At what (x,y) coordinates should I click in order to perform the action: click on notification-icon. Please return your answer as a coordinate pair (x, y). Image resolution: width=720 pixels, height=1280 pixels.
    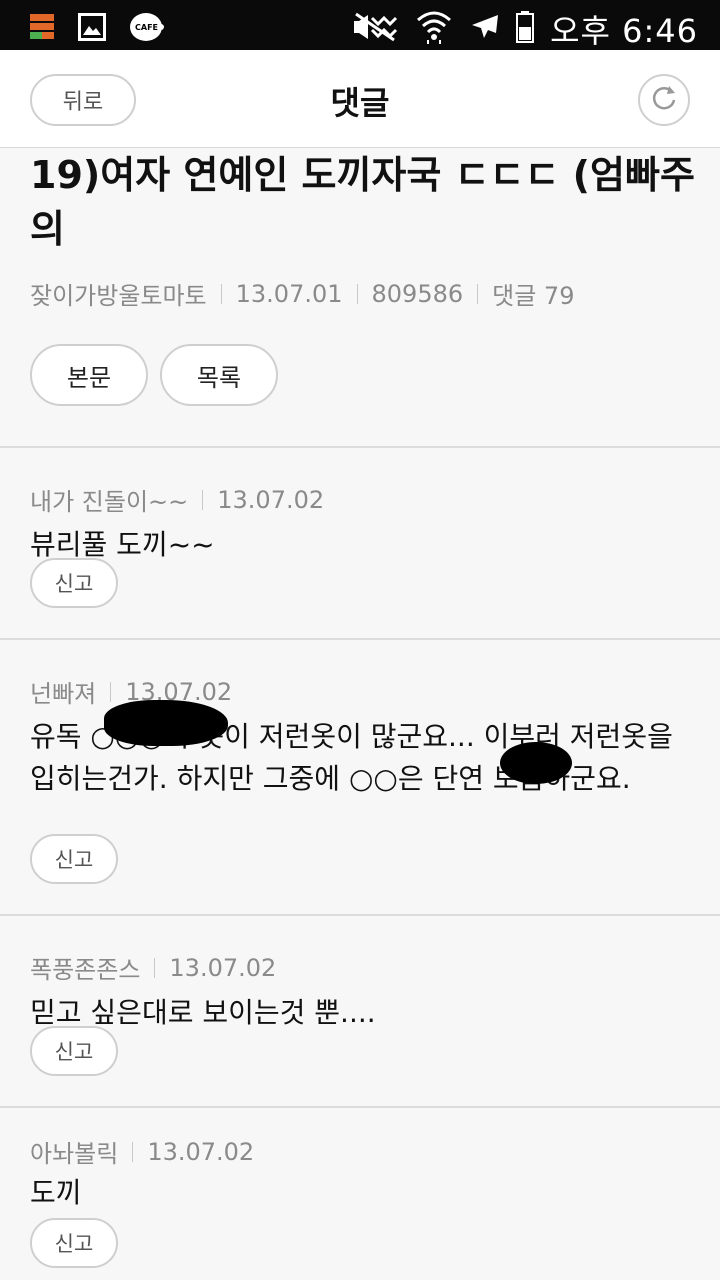
    Looking at the image, I should click on (42, 29).